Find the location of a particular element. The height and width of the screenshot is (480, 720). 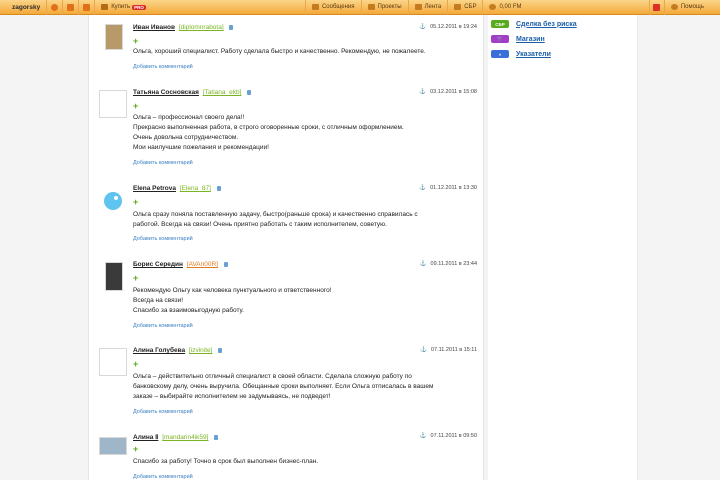

review-date-text: 03.12.2011 в 15:08 is located at coordinates (453, 92).